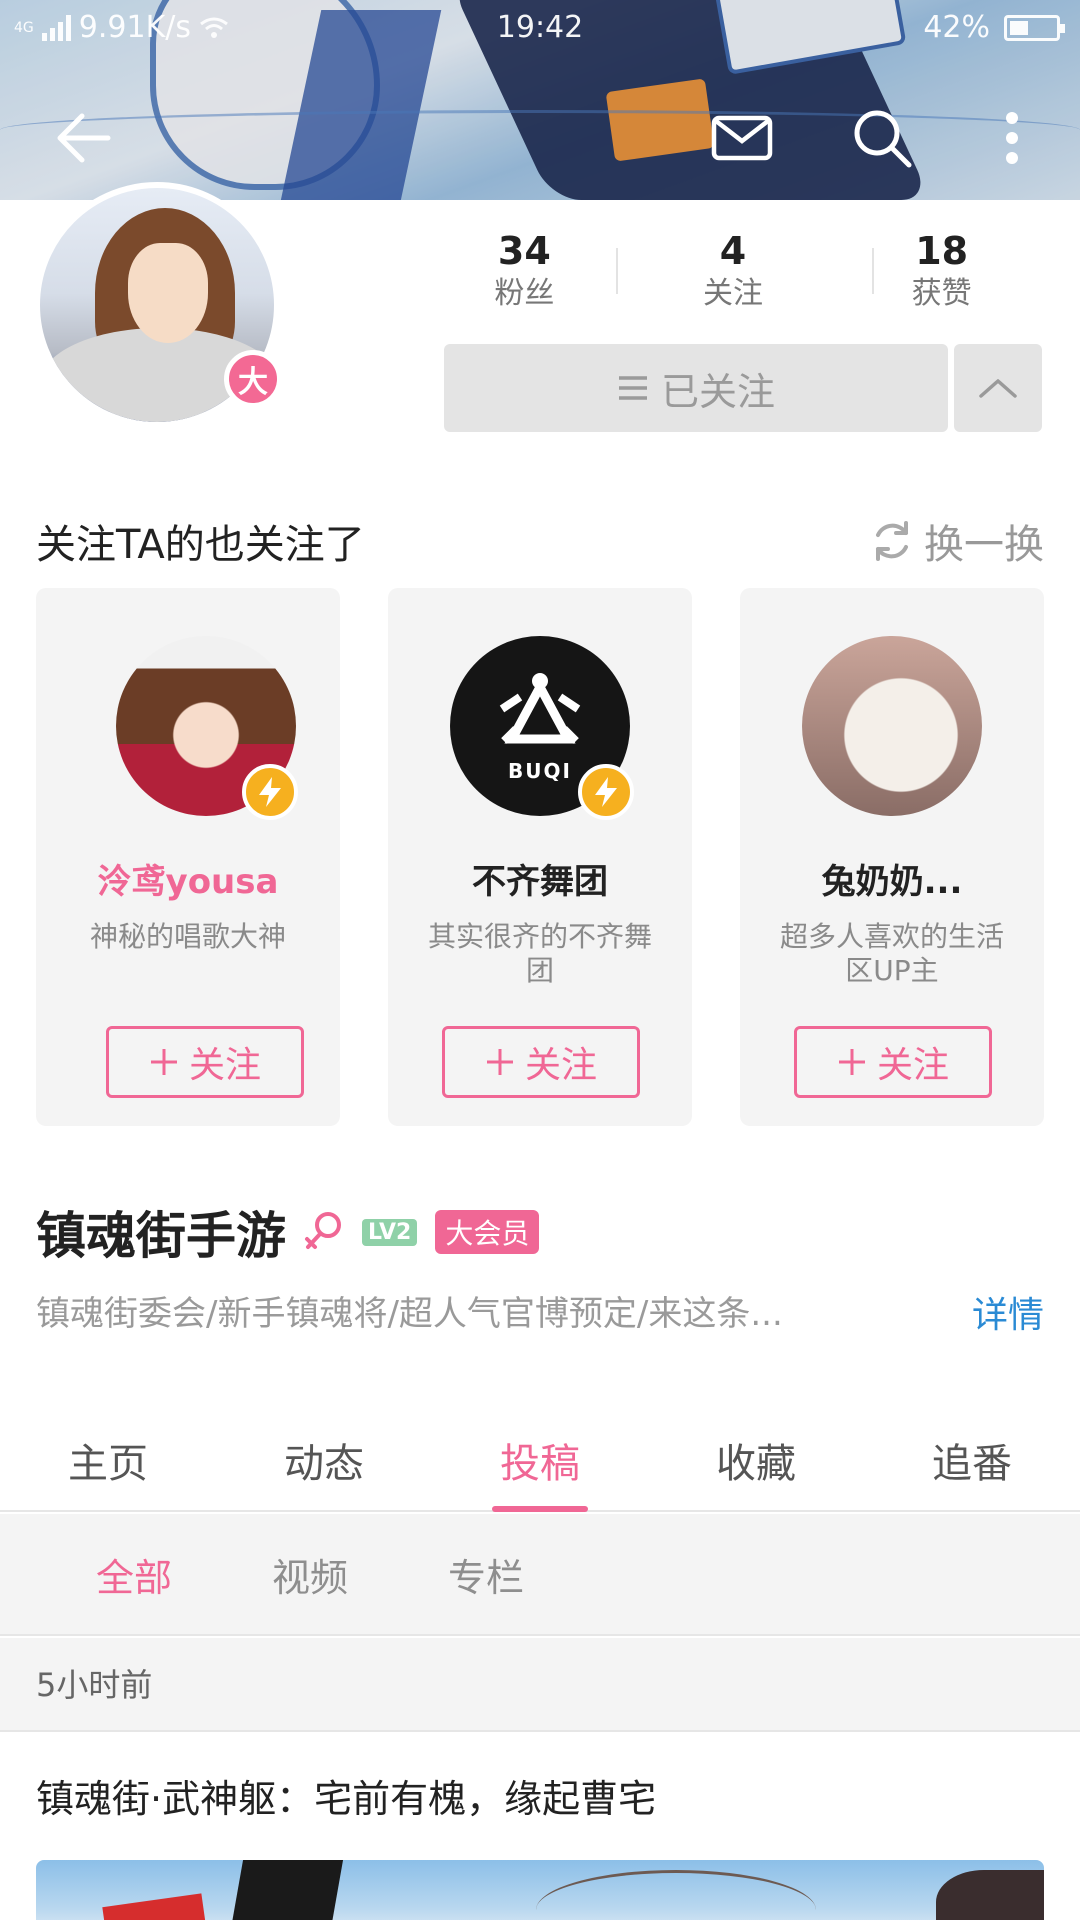 This screenshot has width=1080, height=1920. I want to click on clock: 19:42, so click(540, 27).